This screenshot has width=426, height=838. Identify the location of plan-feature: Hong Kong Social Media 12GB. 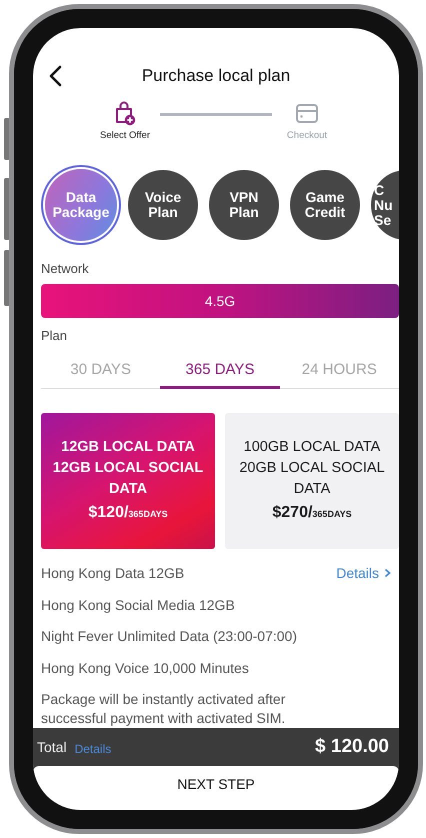
(138, 604).